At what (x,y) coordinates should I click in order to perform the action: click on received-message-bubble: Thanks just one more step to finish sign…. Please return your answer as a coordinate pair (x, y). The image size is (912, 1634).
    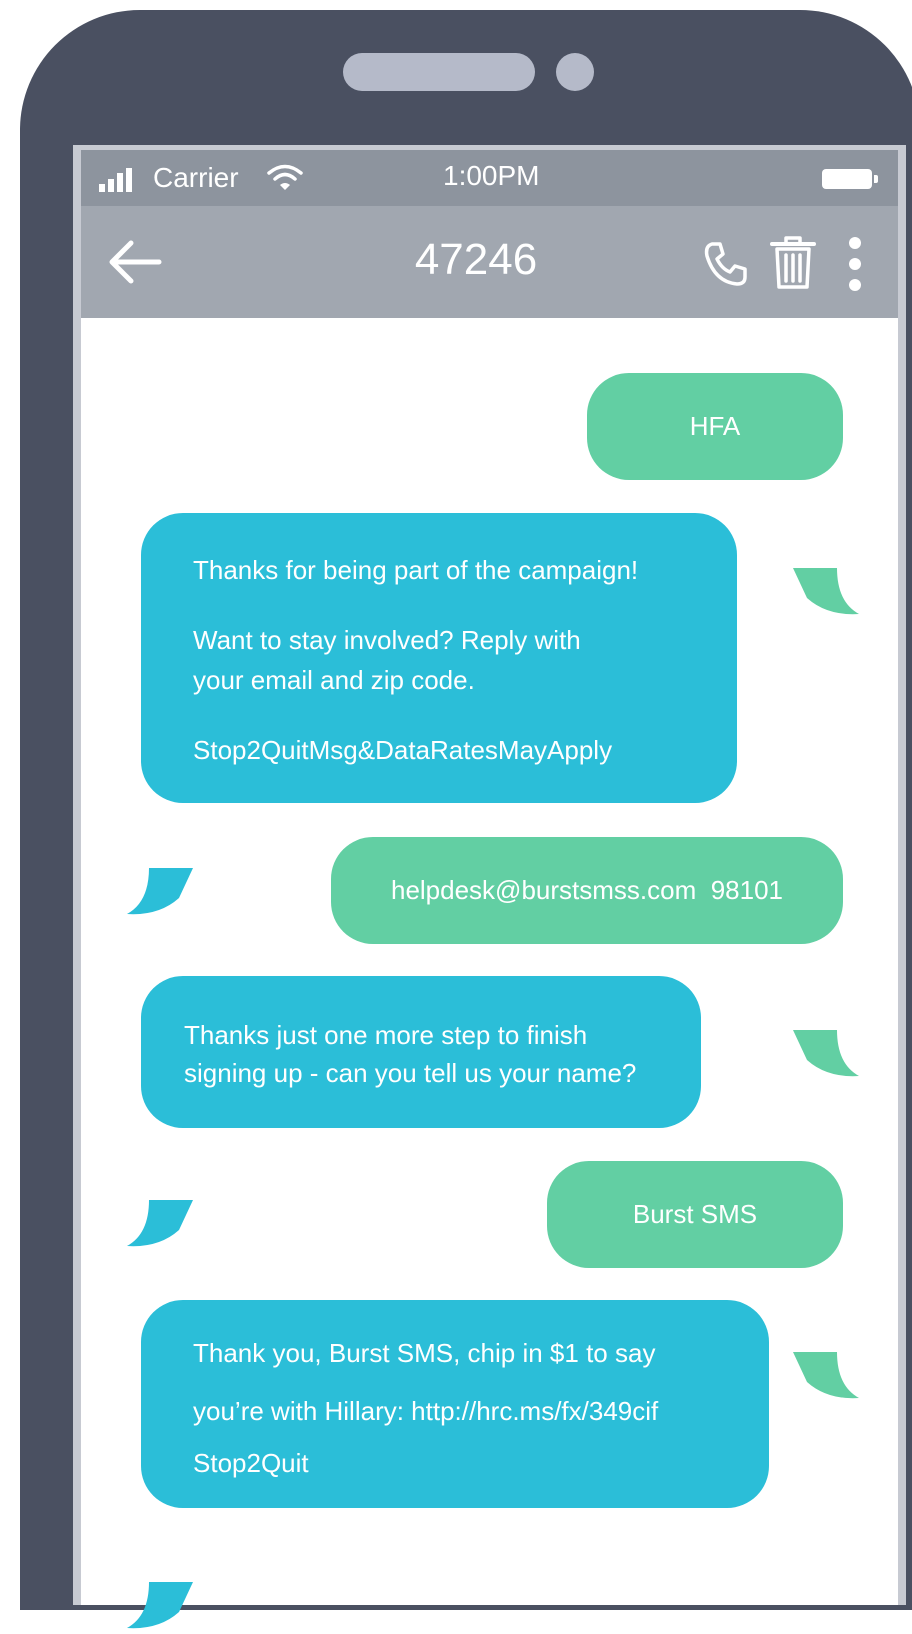
    Looking at the image, I should click on (421, 1052).